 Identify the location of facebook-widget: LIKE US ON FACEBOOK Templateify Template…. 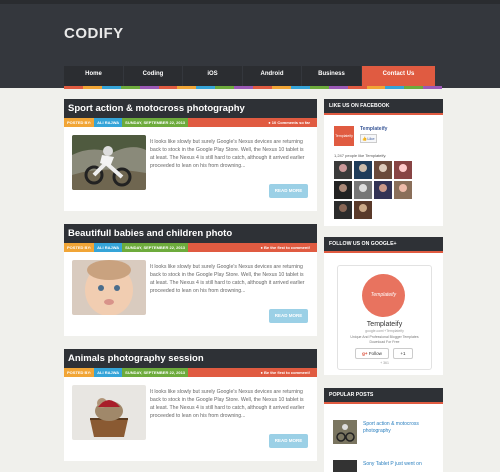
(383, 162).